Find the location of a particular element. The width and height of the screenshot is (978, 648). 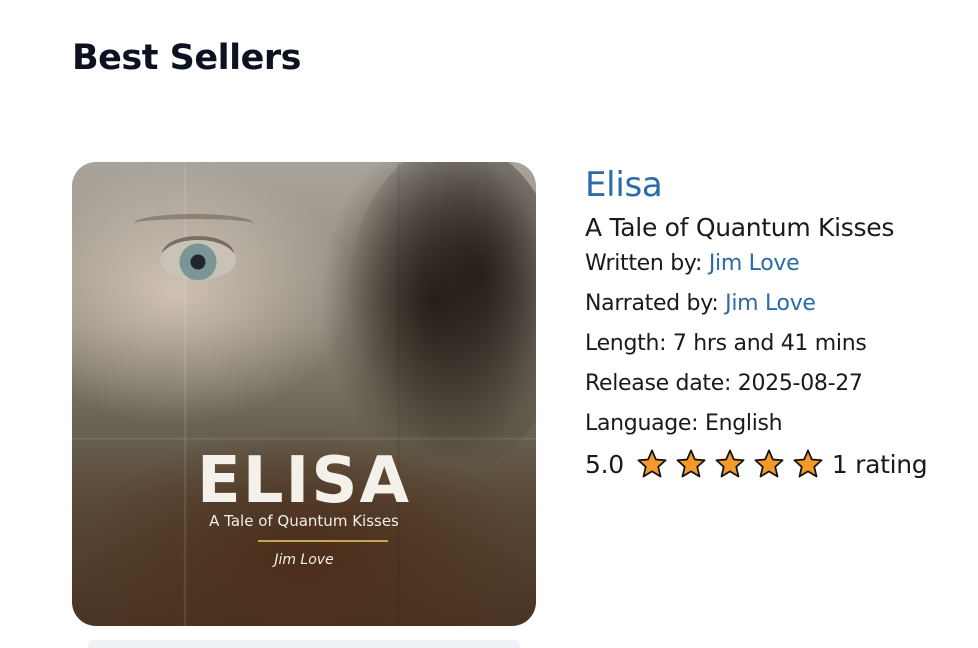

cover-author-text: Jim Love is located at coordinates (304, 560).